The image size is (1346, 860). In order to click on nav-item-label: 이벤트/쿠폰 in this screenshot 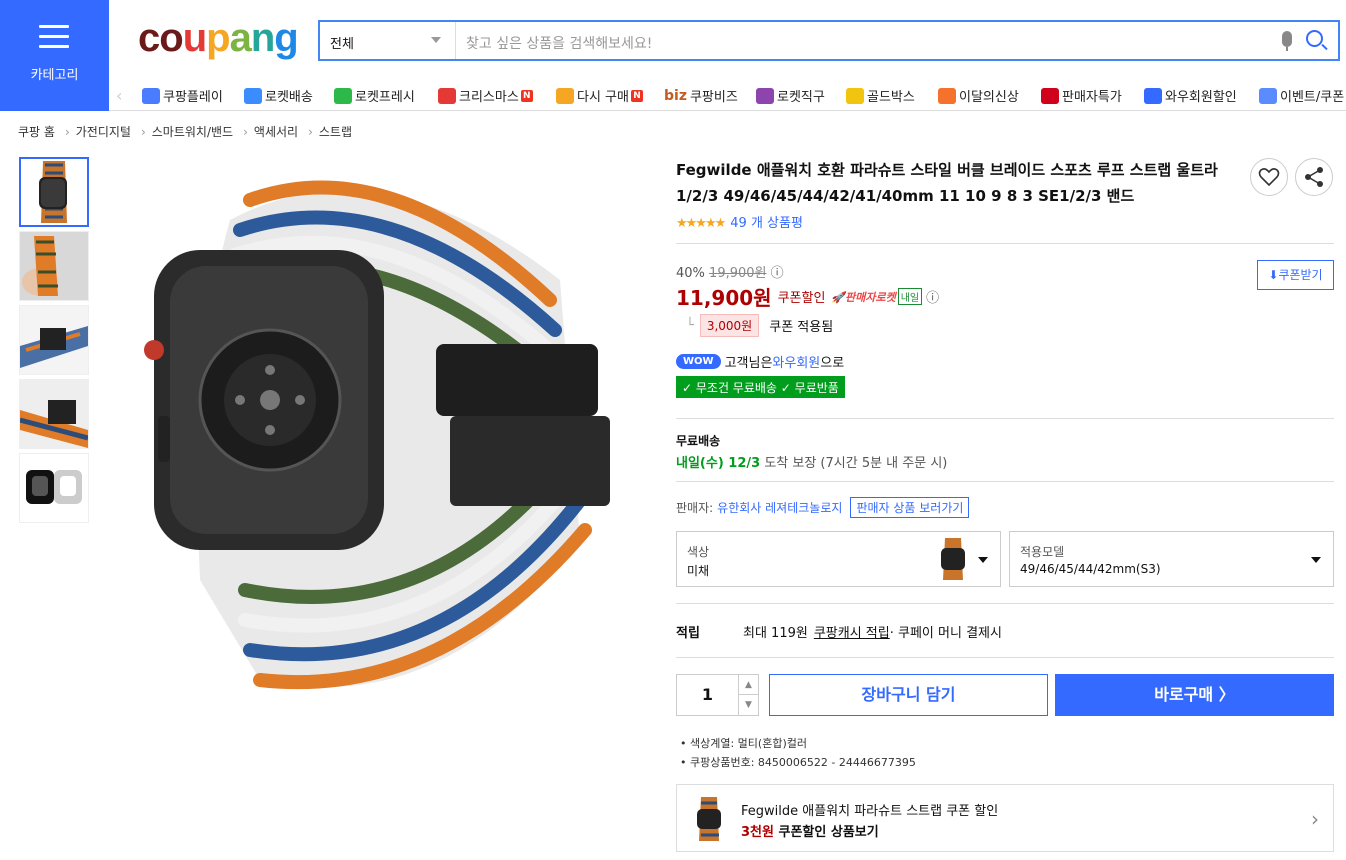, I will do `click(1312, 97)`.